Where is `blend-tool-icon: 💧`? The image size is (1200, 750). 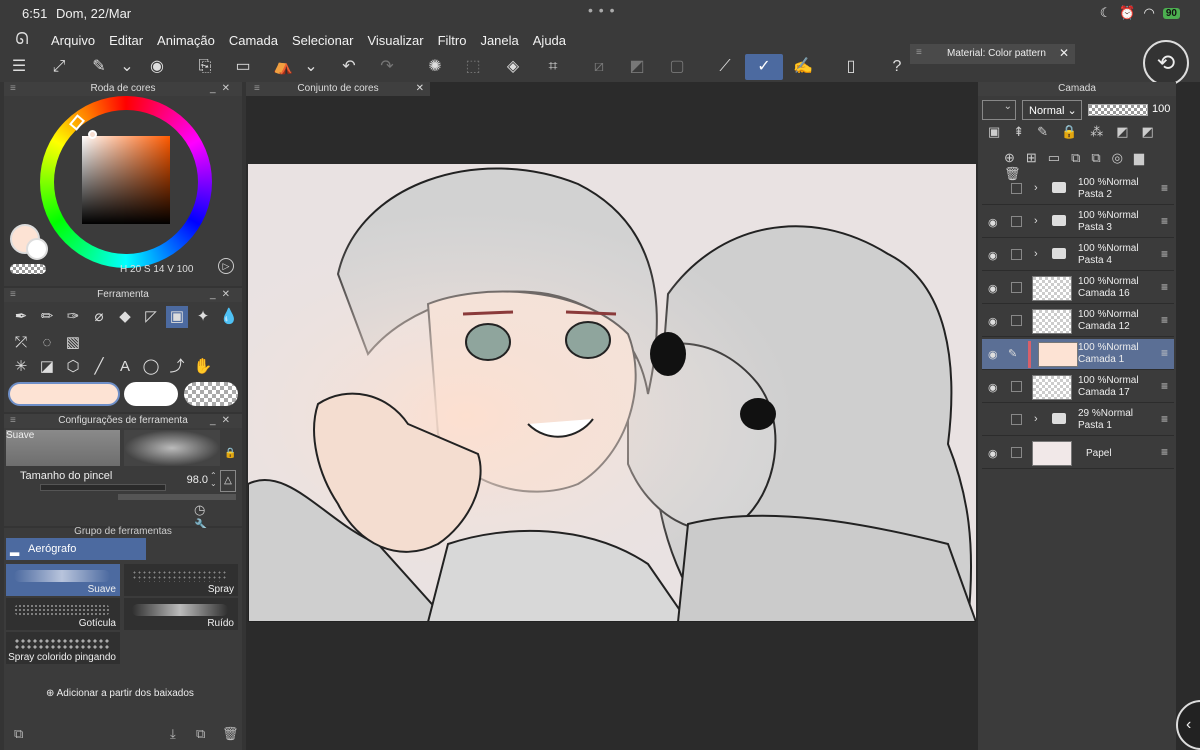
blend-tool-icon: 💧 is located at coordinates (229, 317).